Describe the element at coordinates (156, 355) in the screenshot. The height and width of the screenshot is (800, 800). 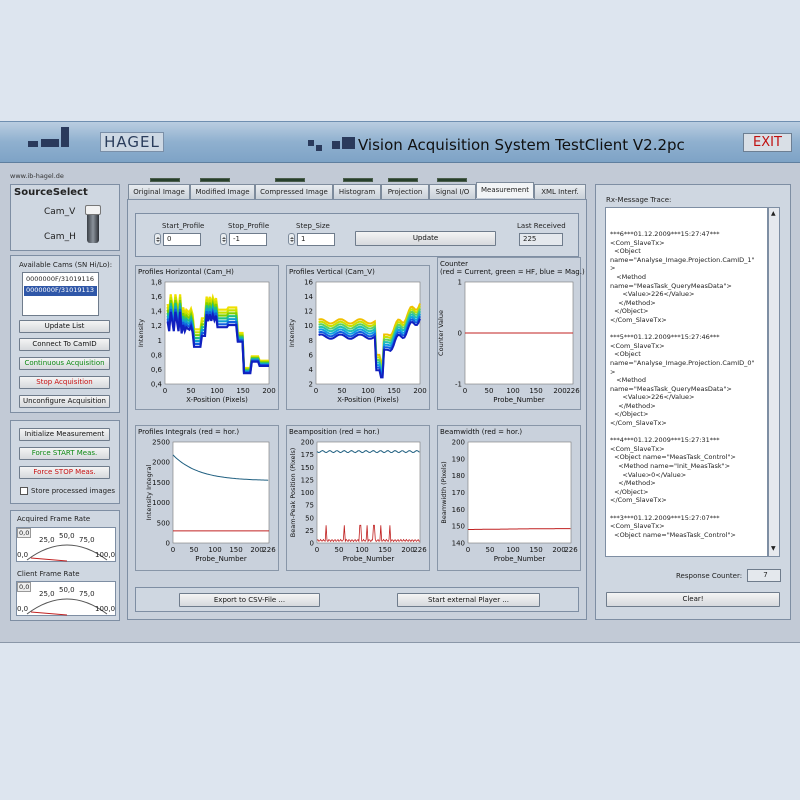
I see `y-tick-label: 0,8` at that location.